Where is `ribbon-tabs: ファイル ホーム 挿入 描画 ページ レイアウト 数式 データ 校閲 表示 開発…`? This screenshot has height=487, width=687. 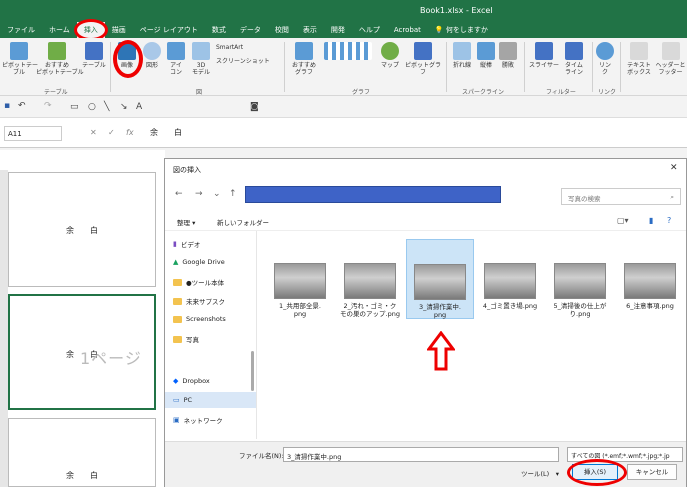 ribbon-tabs: ファイル ホーム 挿入 描画 ページ レイアウト 数式 データ 校閲 表示 開発… is located at coordinates (247, 30).